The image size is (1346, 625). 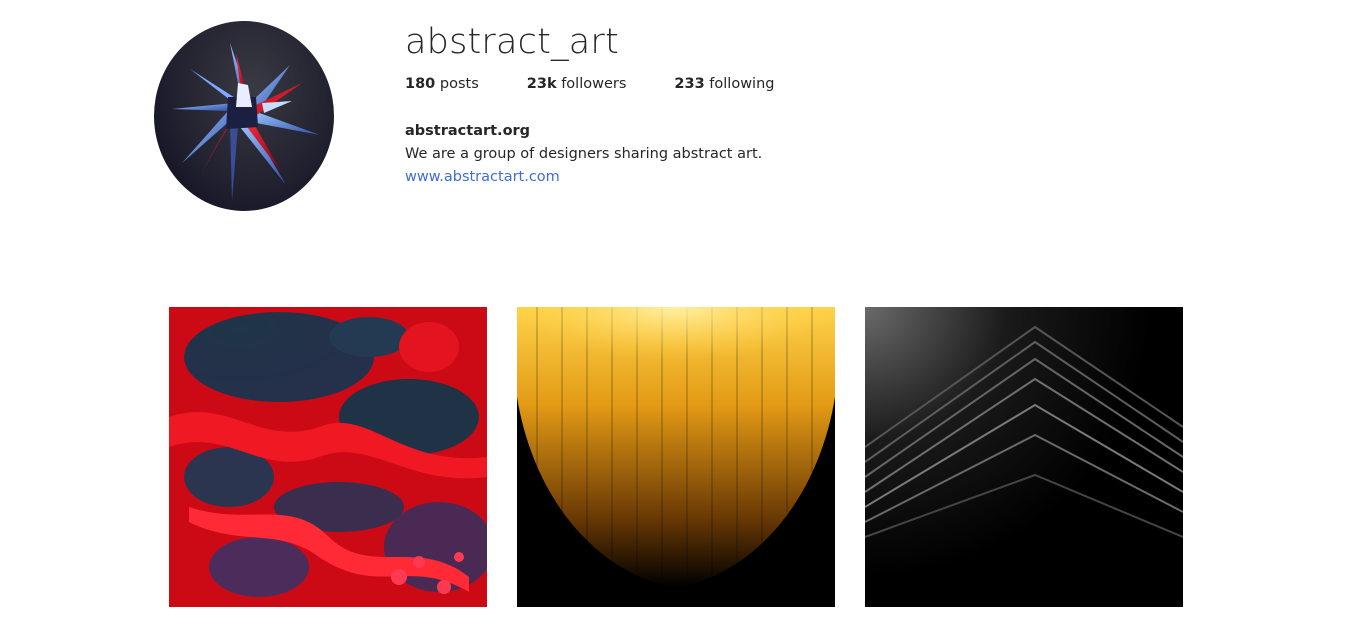 I want to click on golden-light-streaks-image-icon, so click(x=676, y=457).